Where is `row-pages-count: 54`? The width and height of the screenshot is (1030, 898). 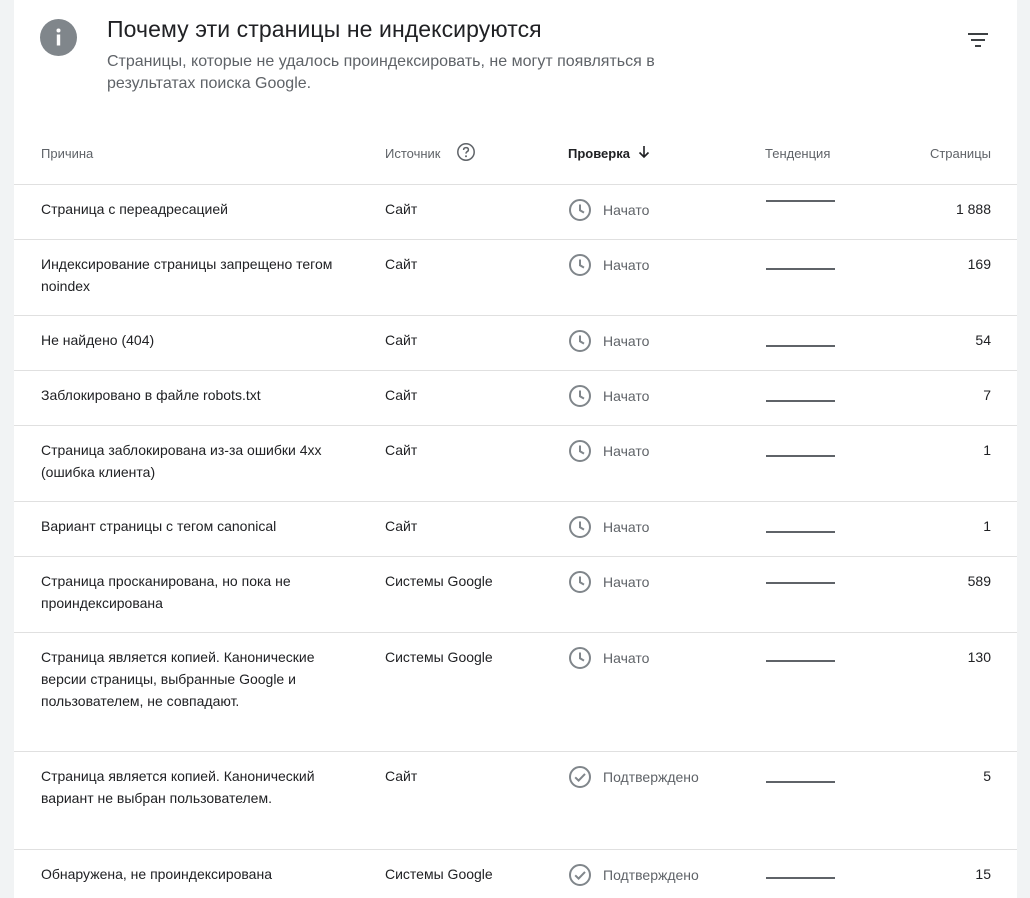
row-pages-count: 54 is located at coordinates (983, 340).